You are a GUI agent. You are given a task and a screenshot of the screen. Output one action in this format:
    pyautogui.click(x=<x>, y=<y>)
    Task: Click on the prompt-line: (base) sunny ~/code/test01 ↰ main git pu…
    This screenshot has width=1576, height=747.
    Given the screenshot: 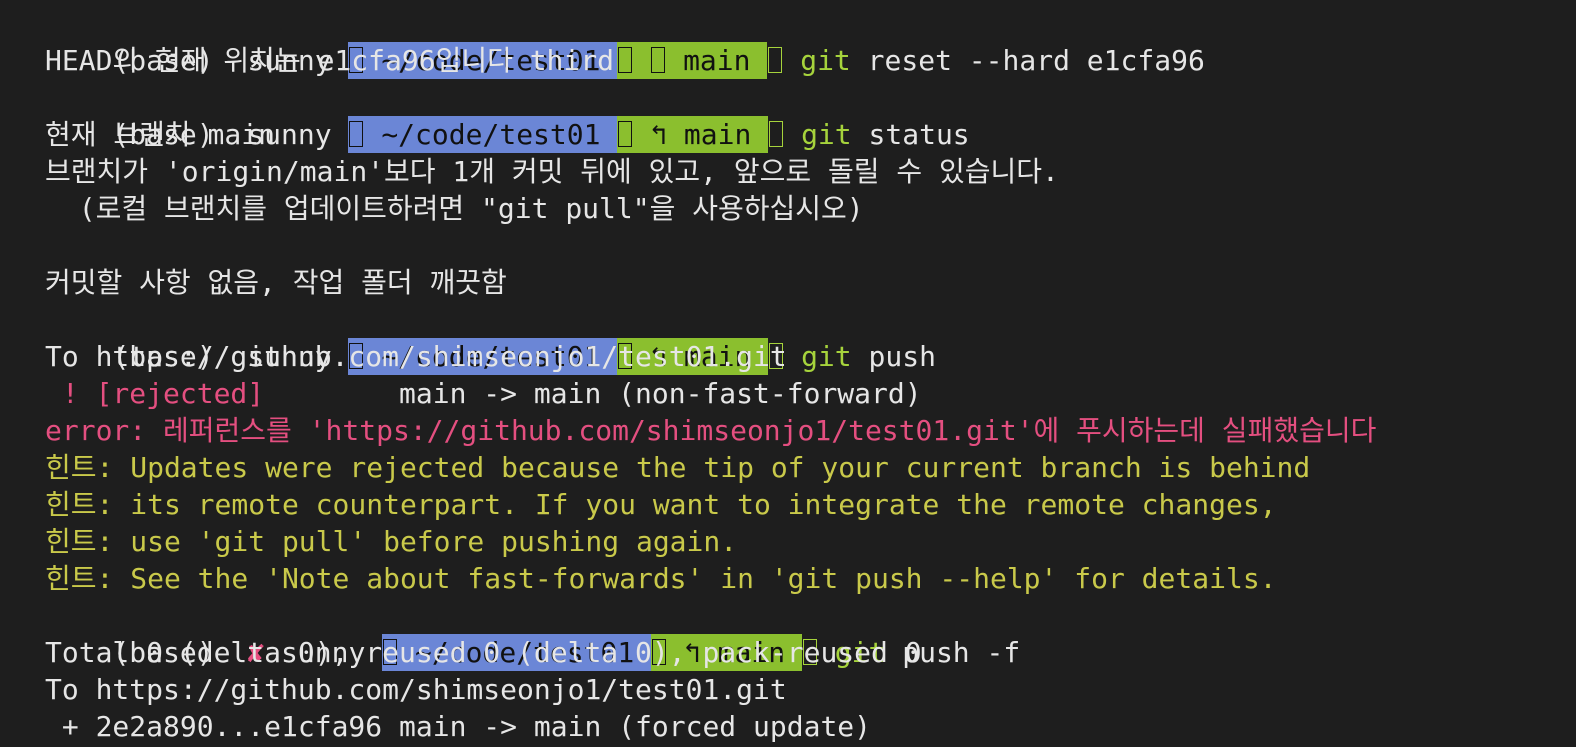 What is the action you would take?
    pyautogui.click(x=490, y=338)
    